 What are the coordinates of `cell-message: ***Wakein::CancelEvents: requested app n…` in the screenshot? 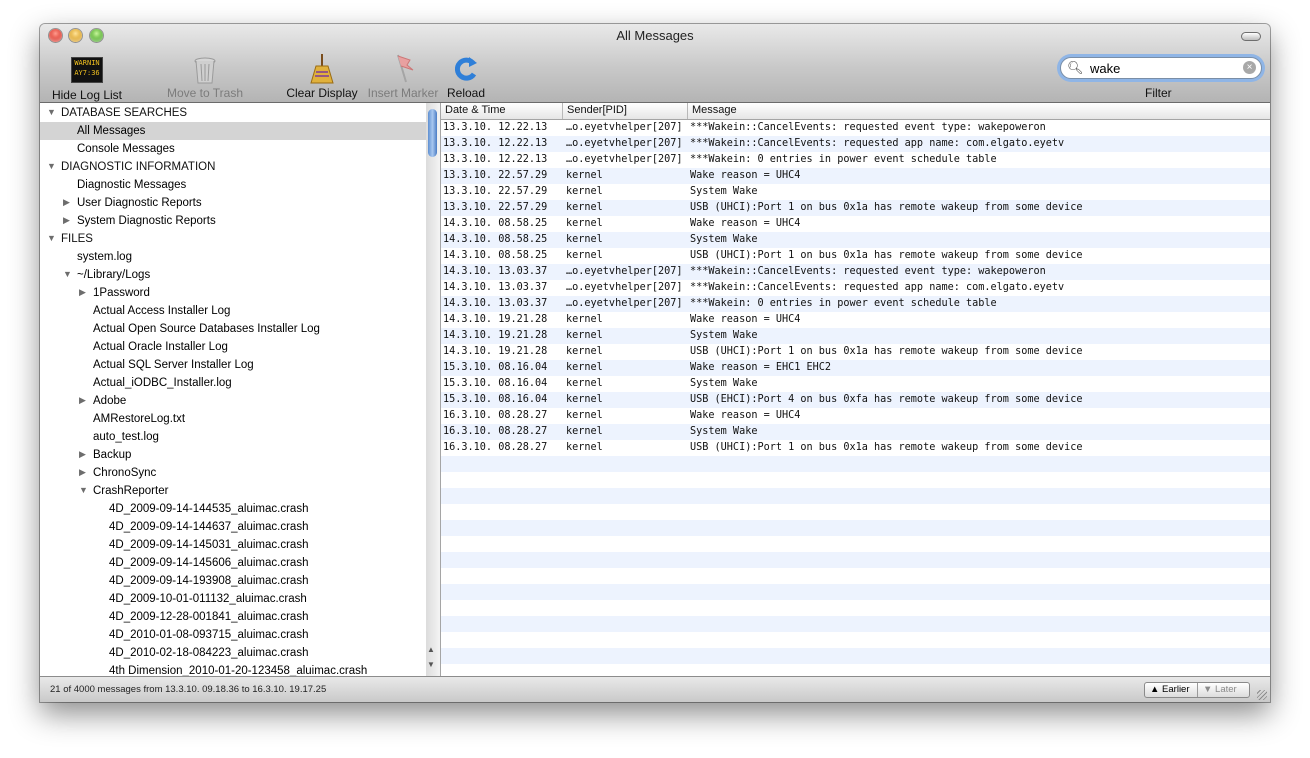 It's located at (877, 287).